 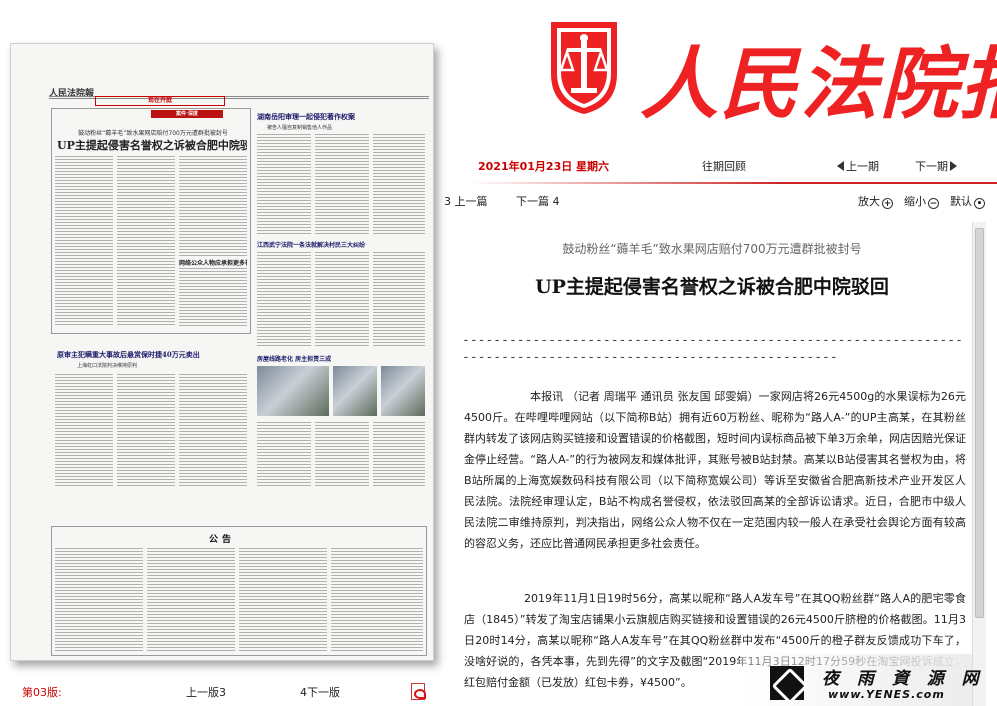 What do you see at coordinates (340, 117) in the screenshot?
I see `right-story-headline: 湖南岳阳审理一起侵犯著作权案` at bounding box center [340, 117].